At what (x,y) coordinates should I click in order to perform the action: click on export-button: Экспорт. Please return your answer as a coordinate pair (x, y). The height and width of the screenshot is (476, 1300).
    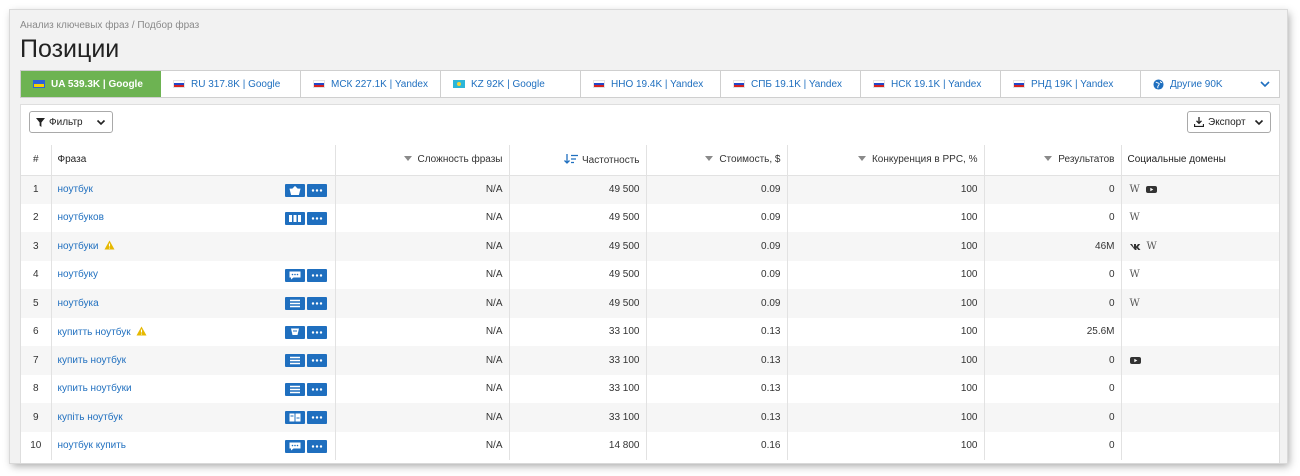
    Looking at the image, I should click on (1229, 122).